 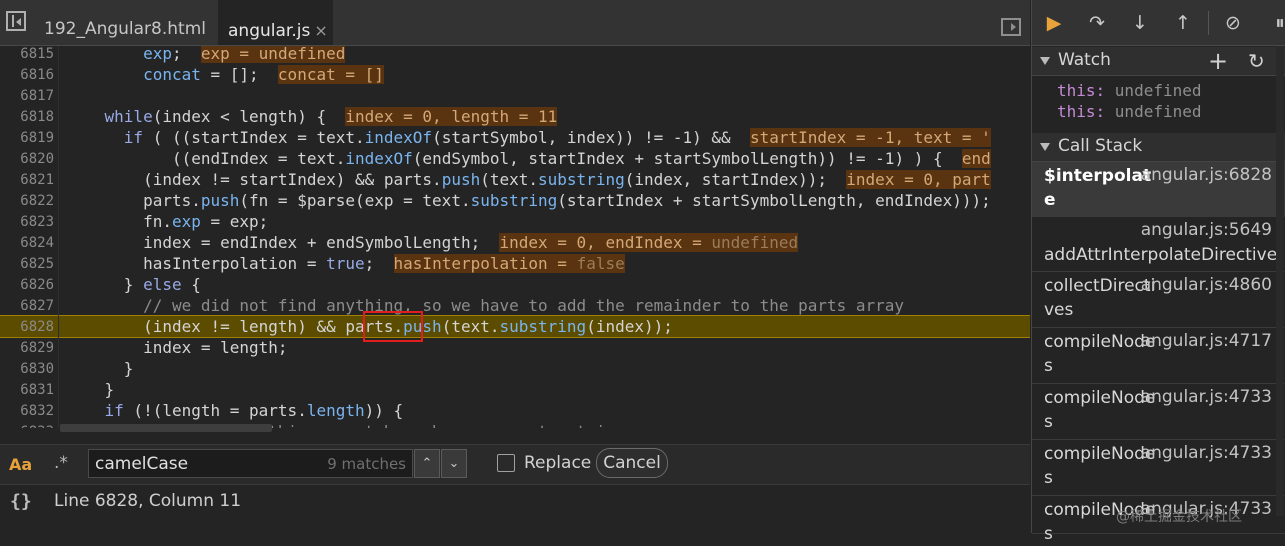 What do you see at coordinates (1280, 281) in the screenshot?
I see `sidebar-scrollbar` at bounding box center [1280, 281].